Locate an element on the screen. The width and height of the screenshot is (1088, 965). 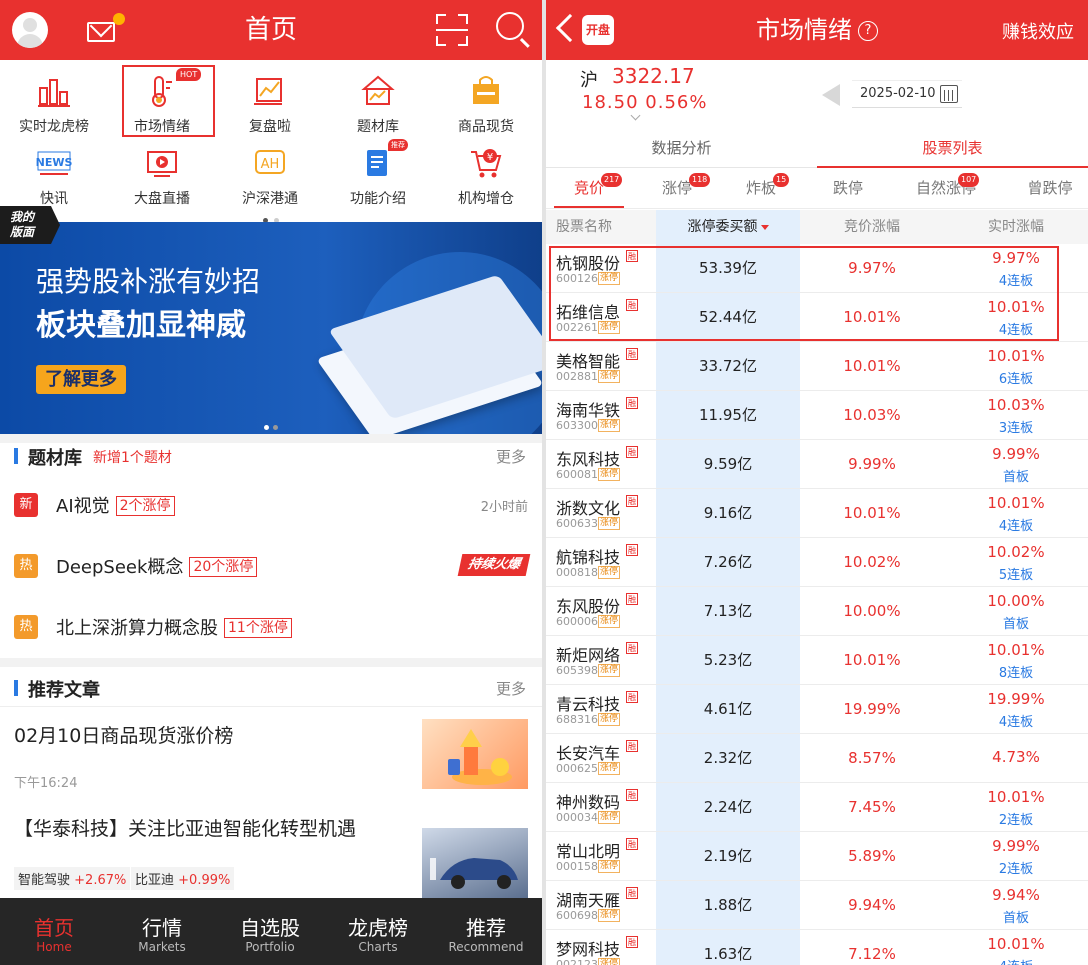
topic-row: 新 AI视觉 2个涨停 2小时前 is located at coordinates (271, 506).